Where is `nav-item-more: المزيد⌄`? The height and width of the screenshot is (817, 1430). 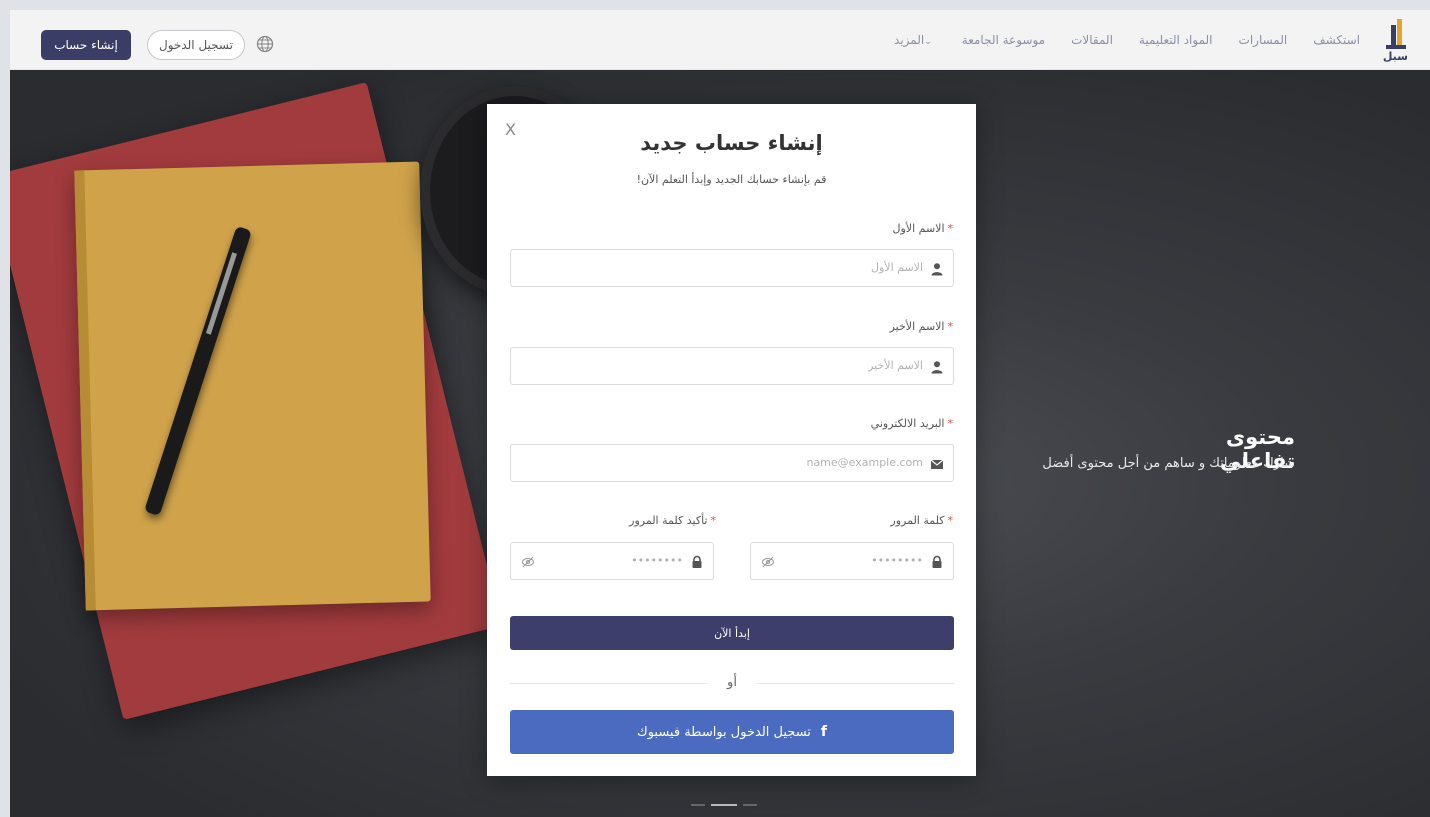 nav-item-more: المزيد⌄ is located at coordinates (915, 40).